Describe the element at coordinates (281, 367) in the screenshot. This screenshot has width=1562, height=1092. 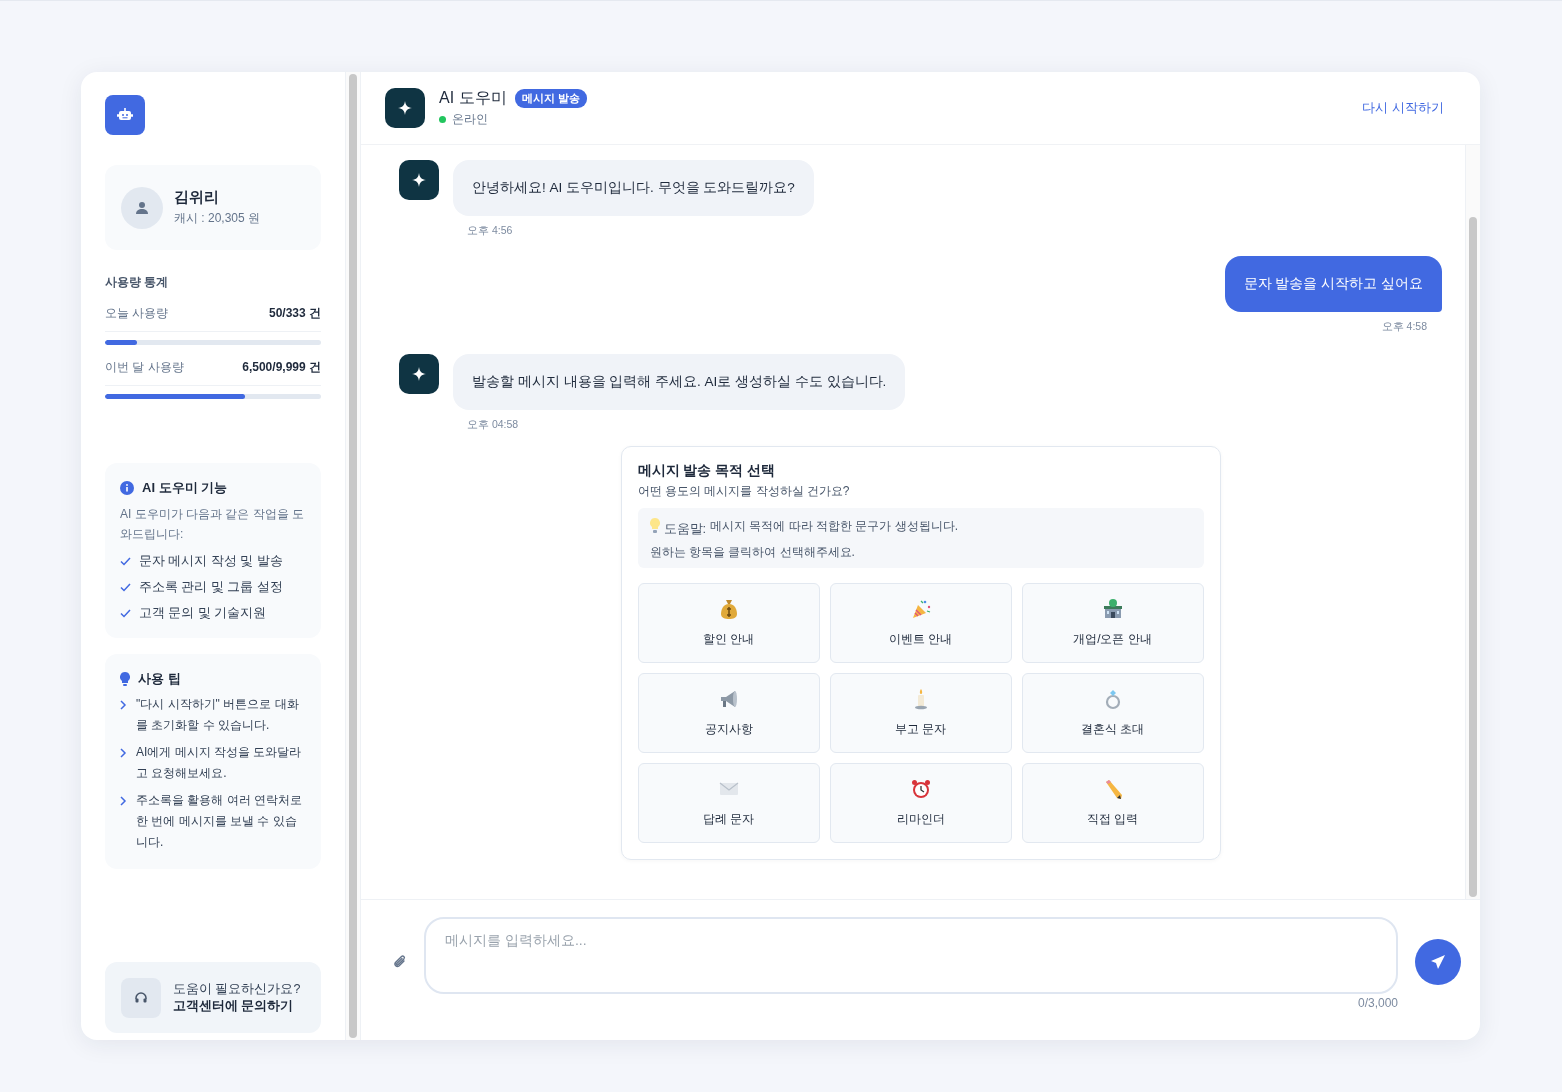
I see `usage-value: 6,500/9,999 건` at that location.